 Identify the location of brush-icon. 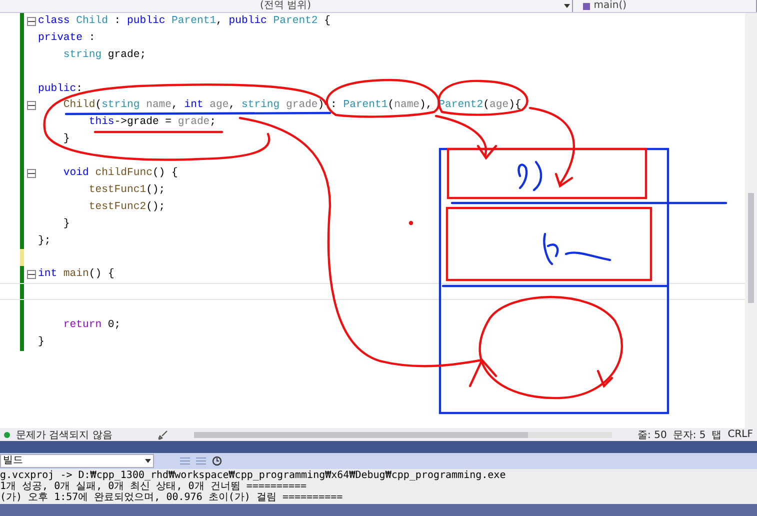
(163, 435).